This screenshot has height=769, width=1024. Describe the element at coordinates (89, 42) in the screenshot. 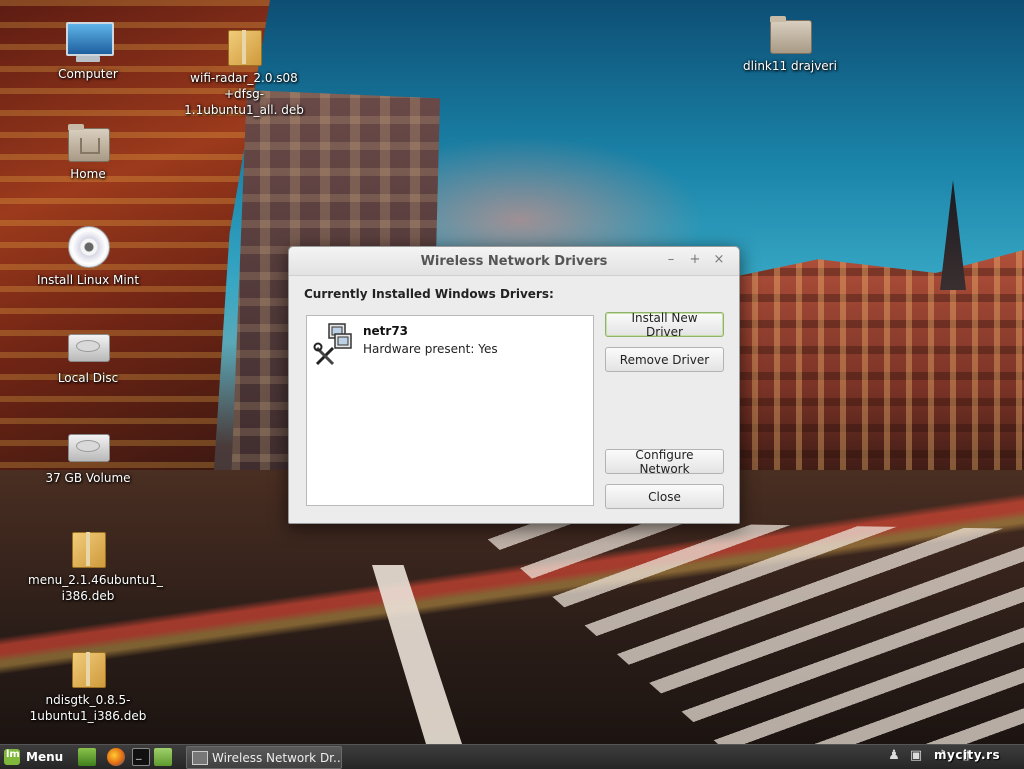

I see `monitor-icon` at that location.